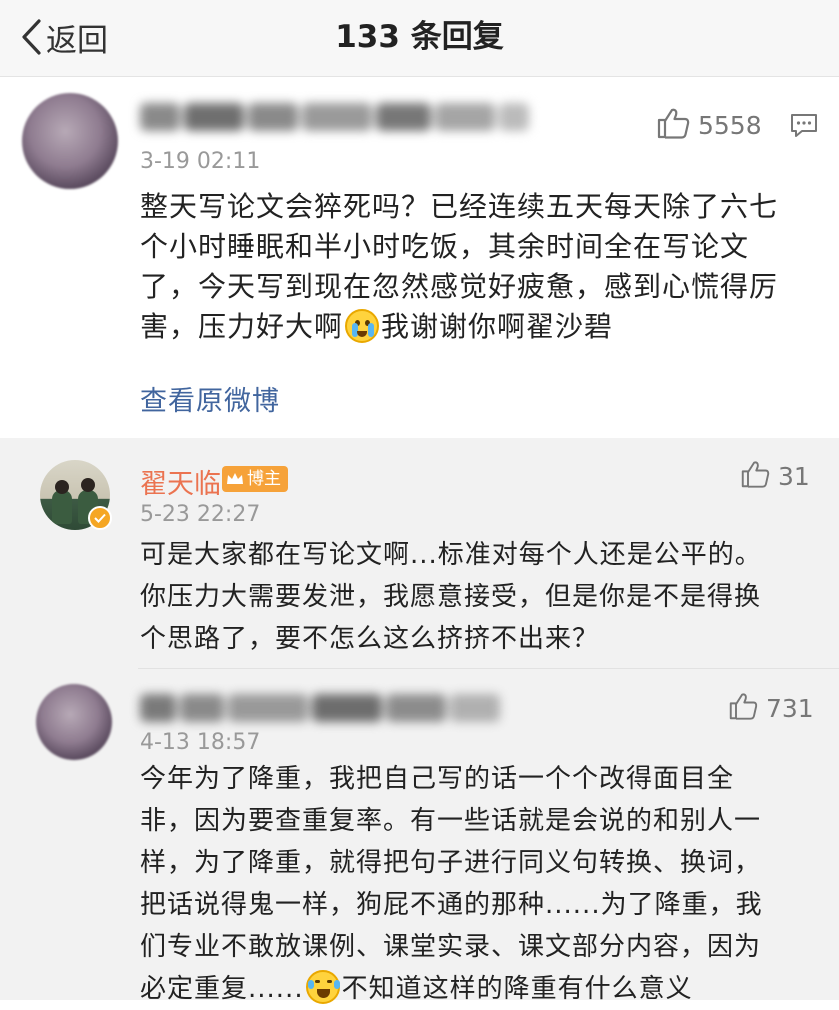 The height and width of the screenshot is (1010, 839). I want to click on reply-text-line: 非，因为要查重复率。有一些话就是会说的和别人一, so click(451, 821).